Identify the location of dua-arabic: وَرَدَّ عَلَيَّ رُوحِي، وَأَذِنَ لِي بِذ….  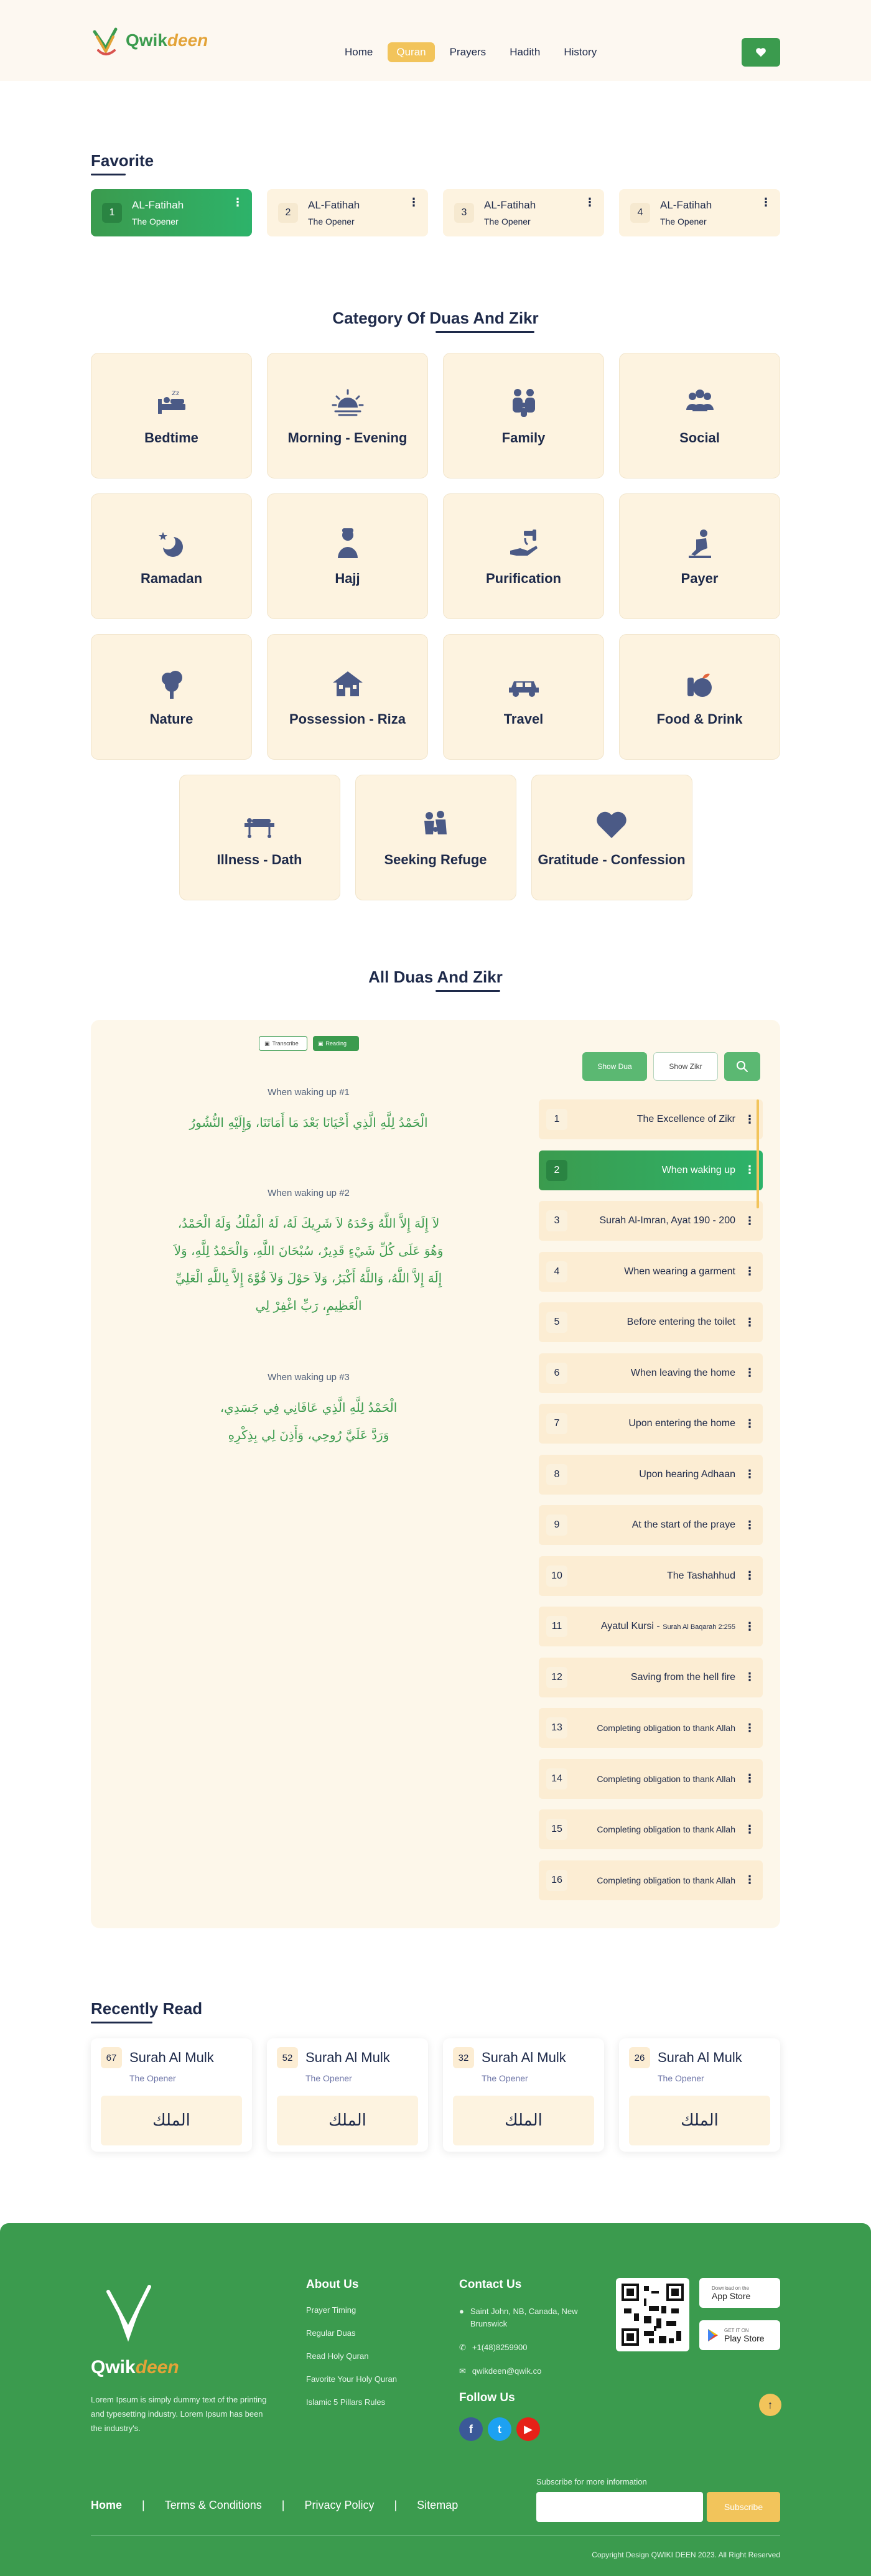
(308, 1434).